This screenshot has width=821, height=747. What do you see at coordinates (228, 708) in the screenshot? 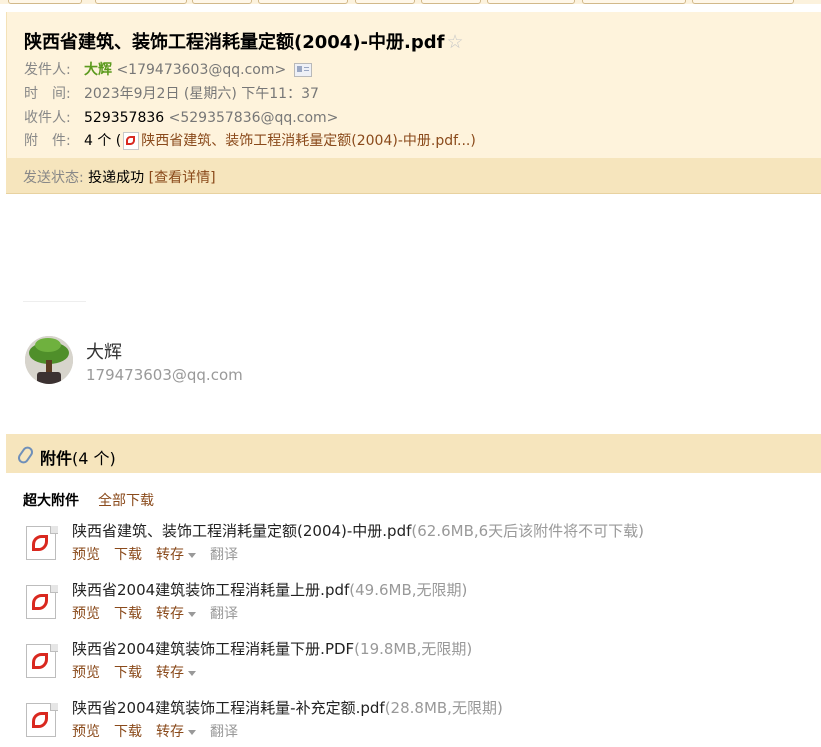
I see `file-name: 陕西省2004建筑装饰工程消耗量-补充定额.pdf` at bounding box center [228, 708].